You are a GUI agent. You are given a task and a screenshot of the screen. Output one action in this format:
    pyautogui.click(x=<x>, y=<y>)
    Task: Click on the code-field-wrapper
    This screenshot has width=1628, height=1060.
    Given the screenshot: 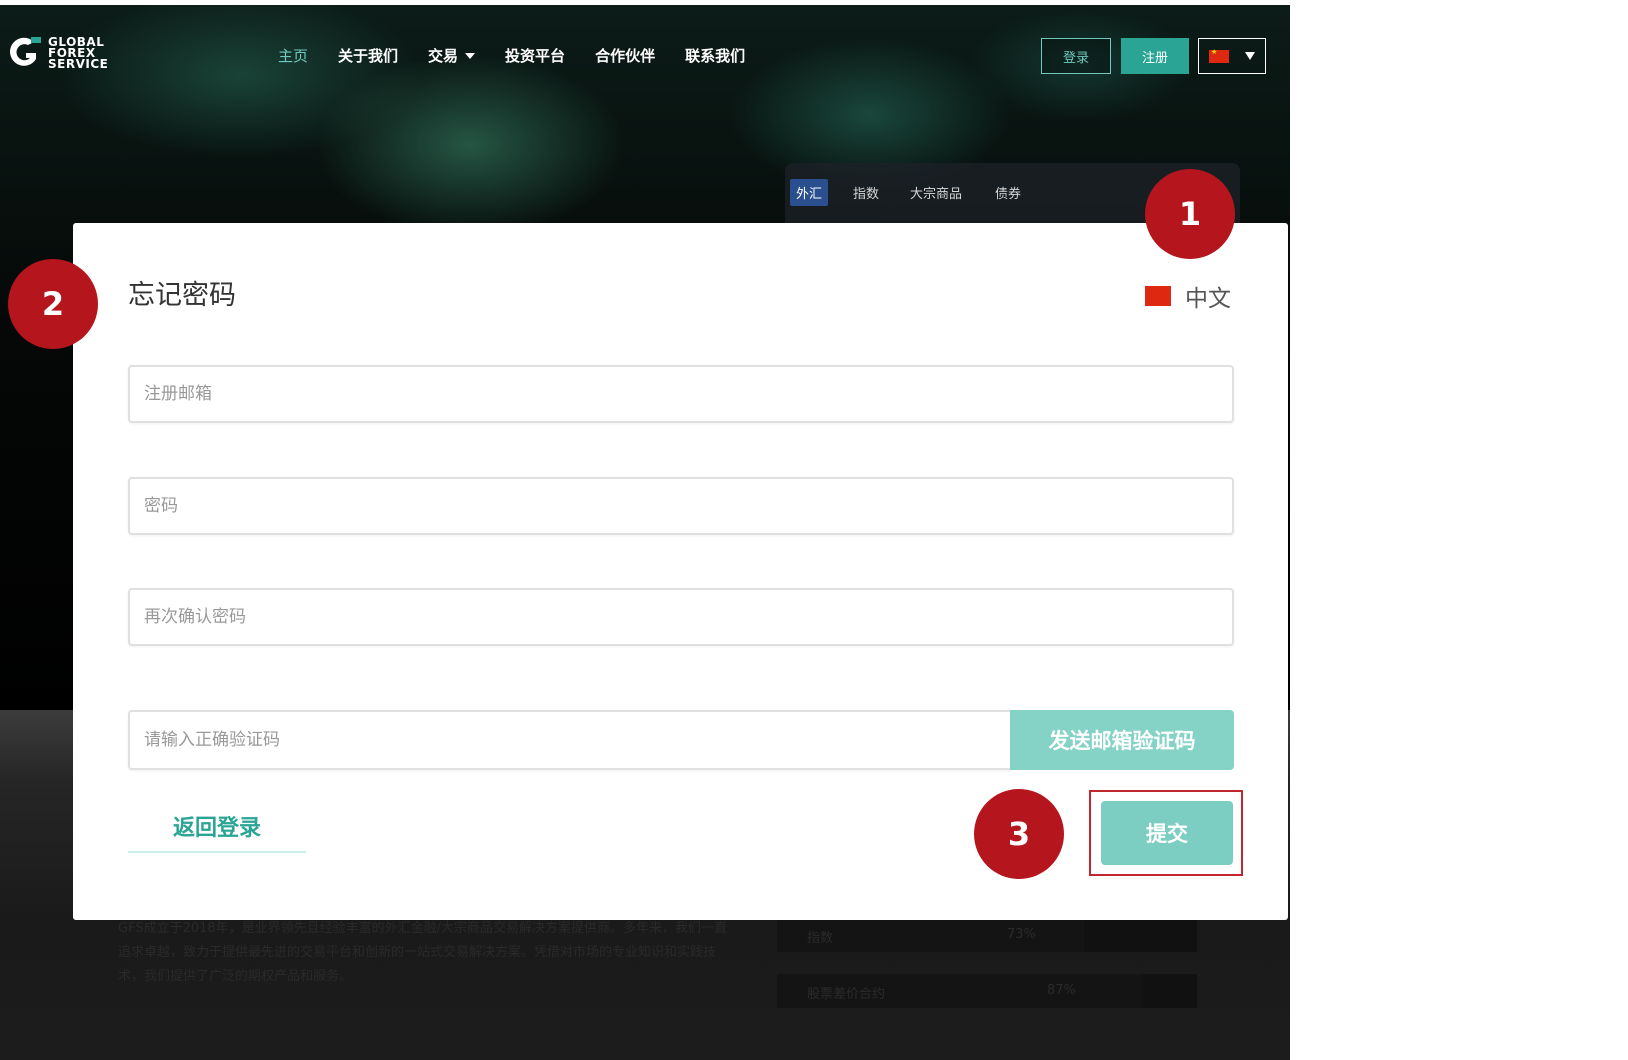 What is the action you would take?
    pyautogui.click(x=570, y=740)
    